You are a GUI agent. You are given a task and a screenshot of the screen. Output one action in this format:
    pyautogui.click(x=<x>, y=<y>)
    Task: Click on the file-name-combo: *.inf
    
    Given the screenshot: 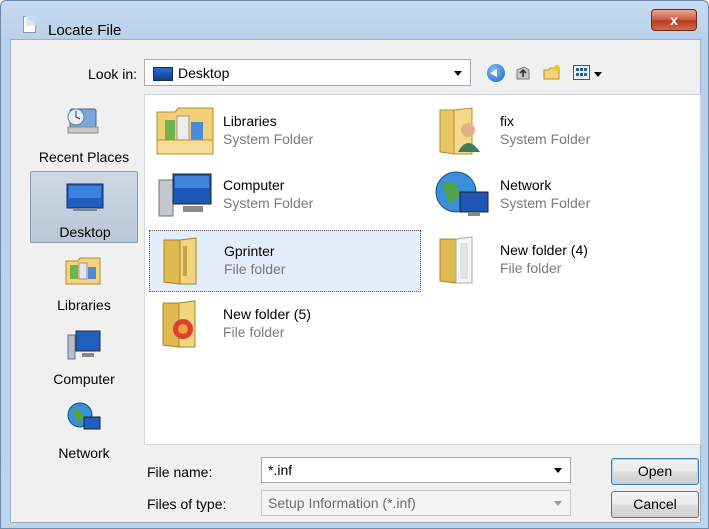 What is the action you would take?
    pyautogui.click(x=416, y=470)
    